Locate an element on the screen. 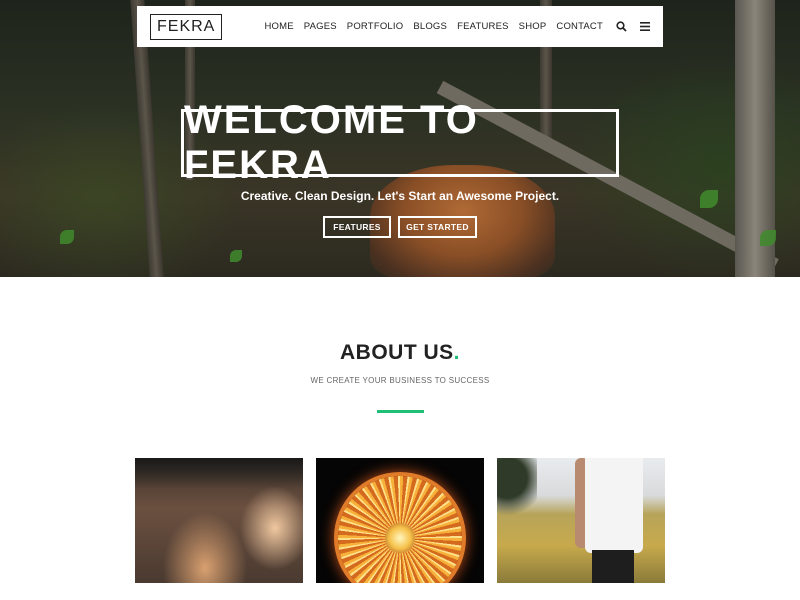 The height and width of the screenshot is (600, 800). crowd-photo is located at coordinates (219, 520).